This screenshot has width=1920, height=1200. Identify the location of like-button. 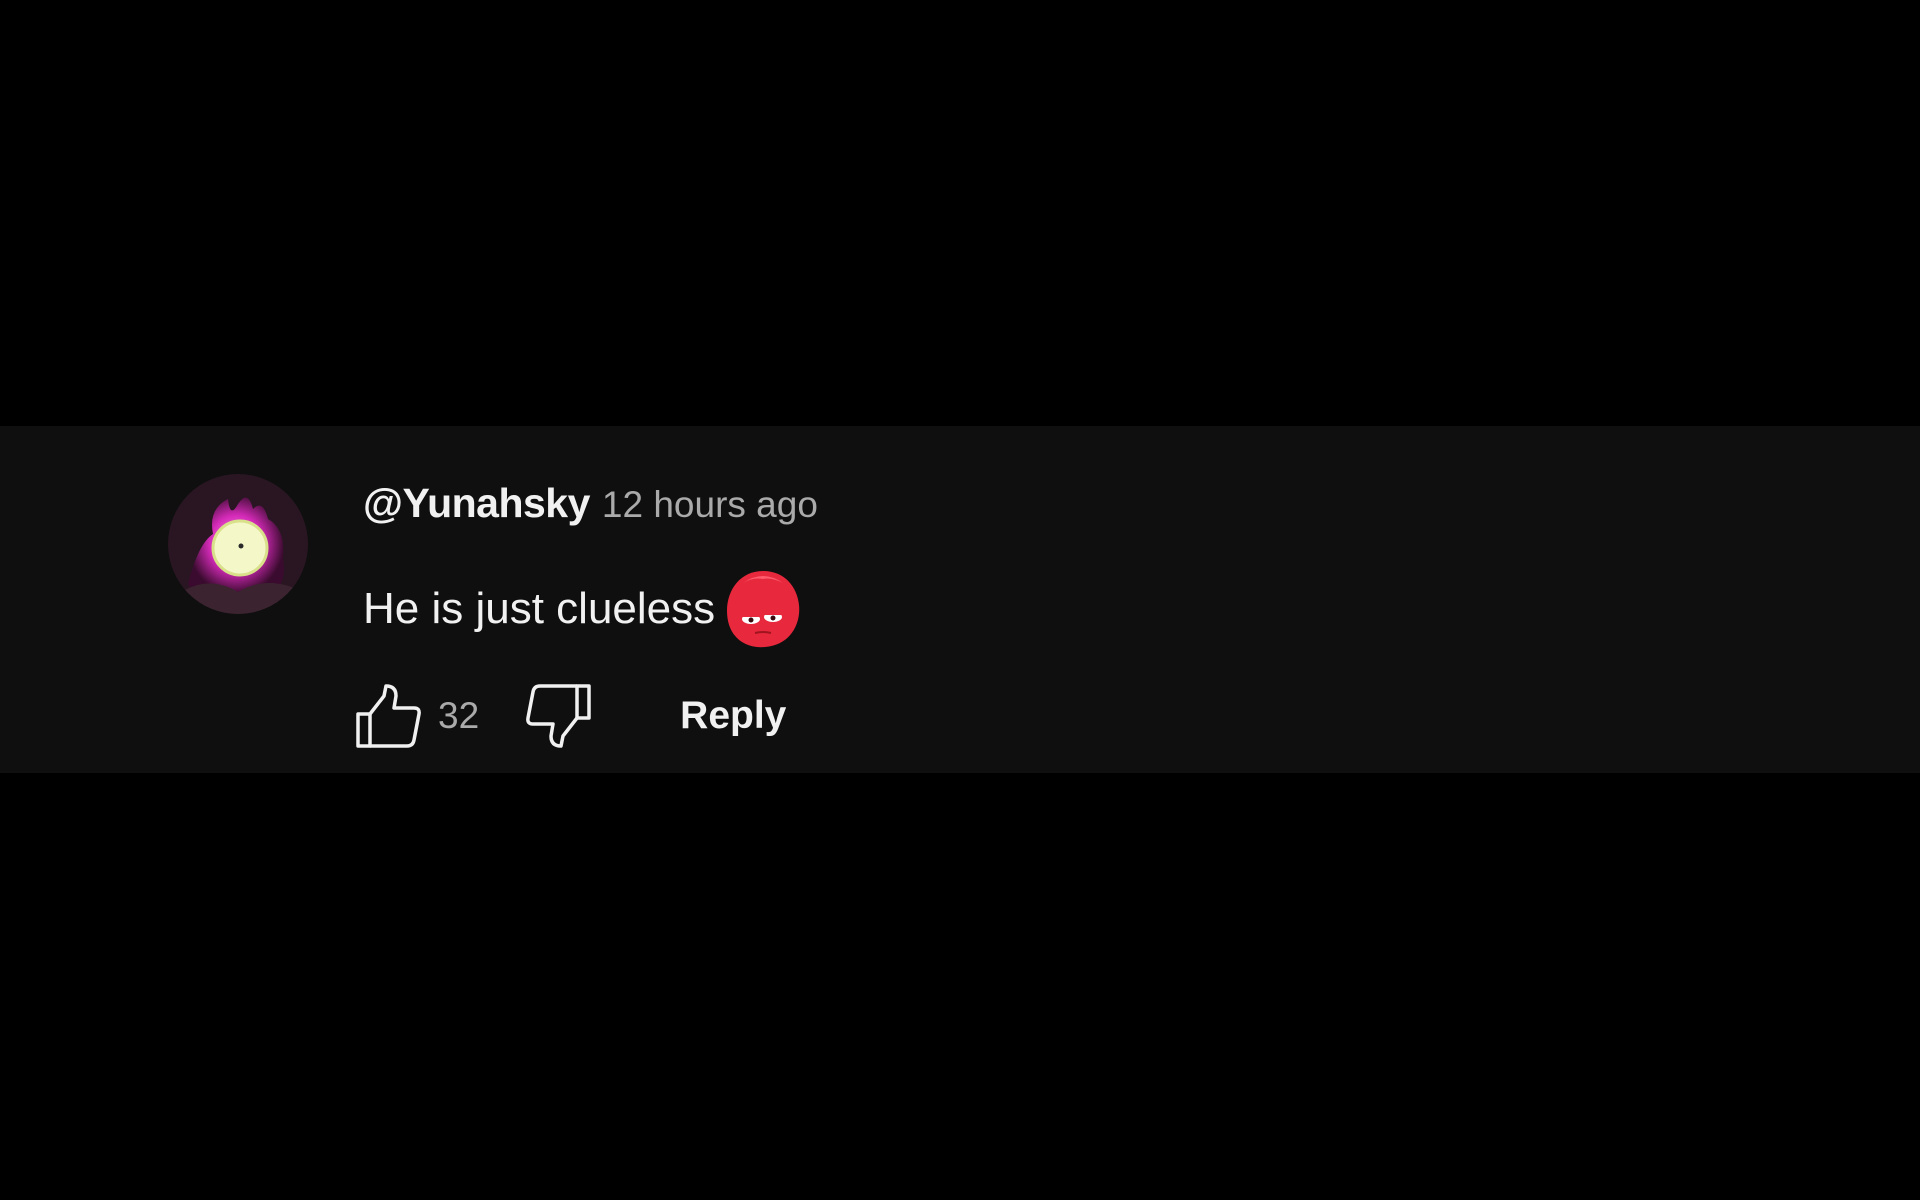
(388, 716).